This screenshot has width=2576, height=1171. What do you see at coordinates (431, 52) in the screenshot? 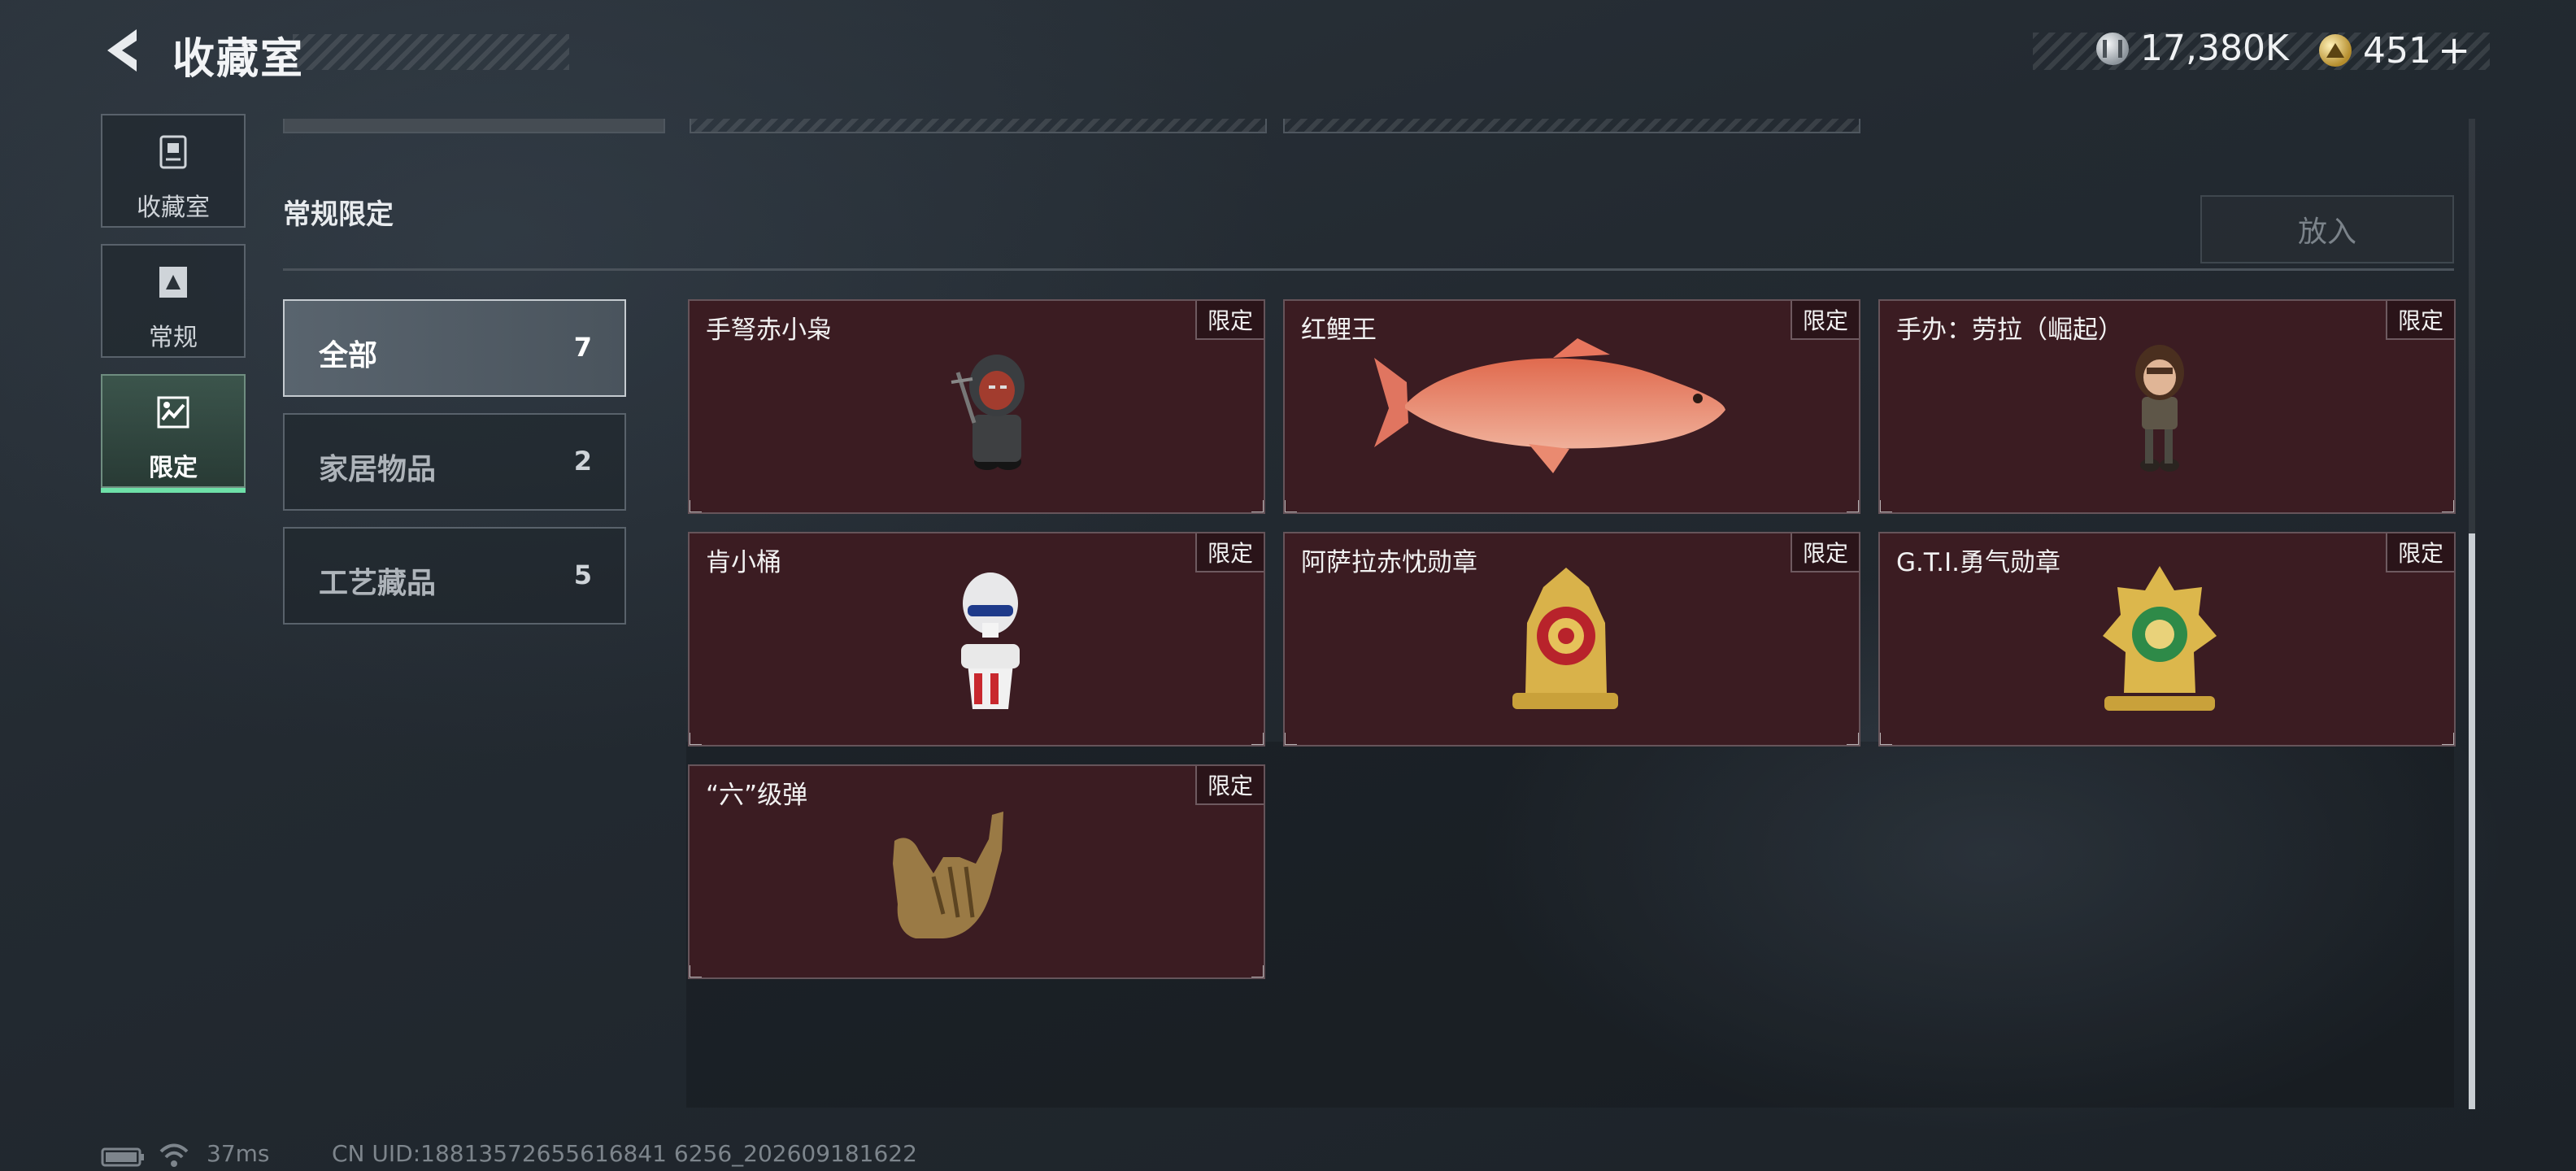
I see `title-decoration` at bounding box center [431, 52].